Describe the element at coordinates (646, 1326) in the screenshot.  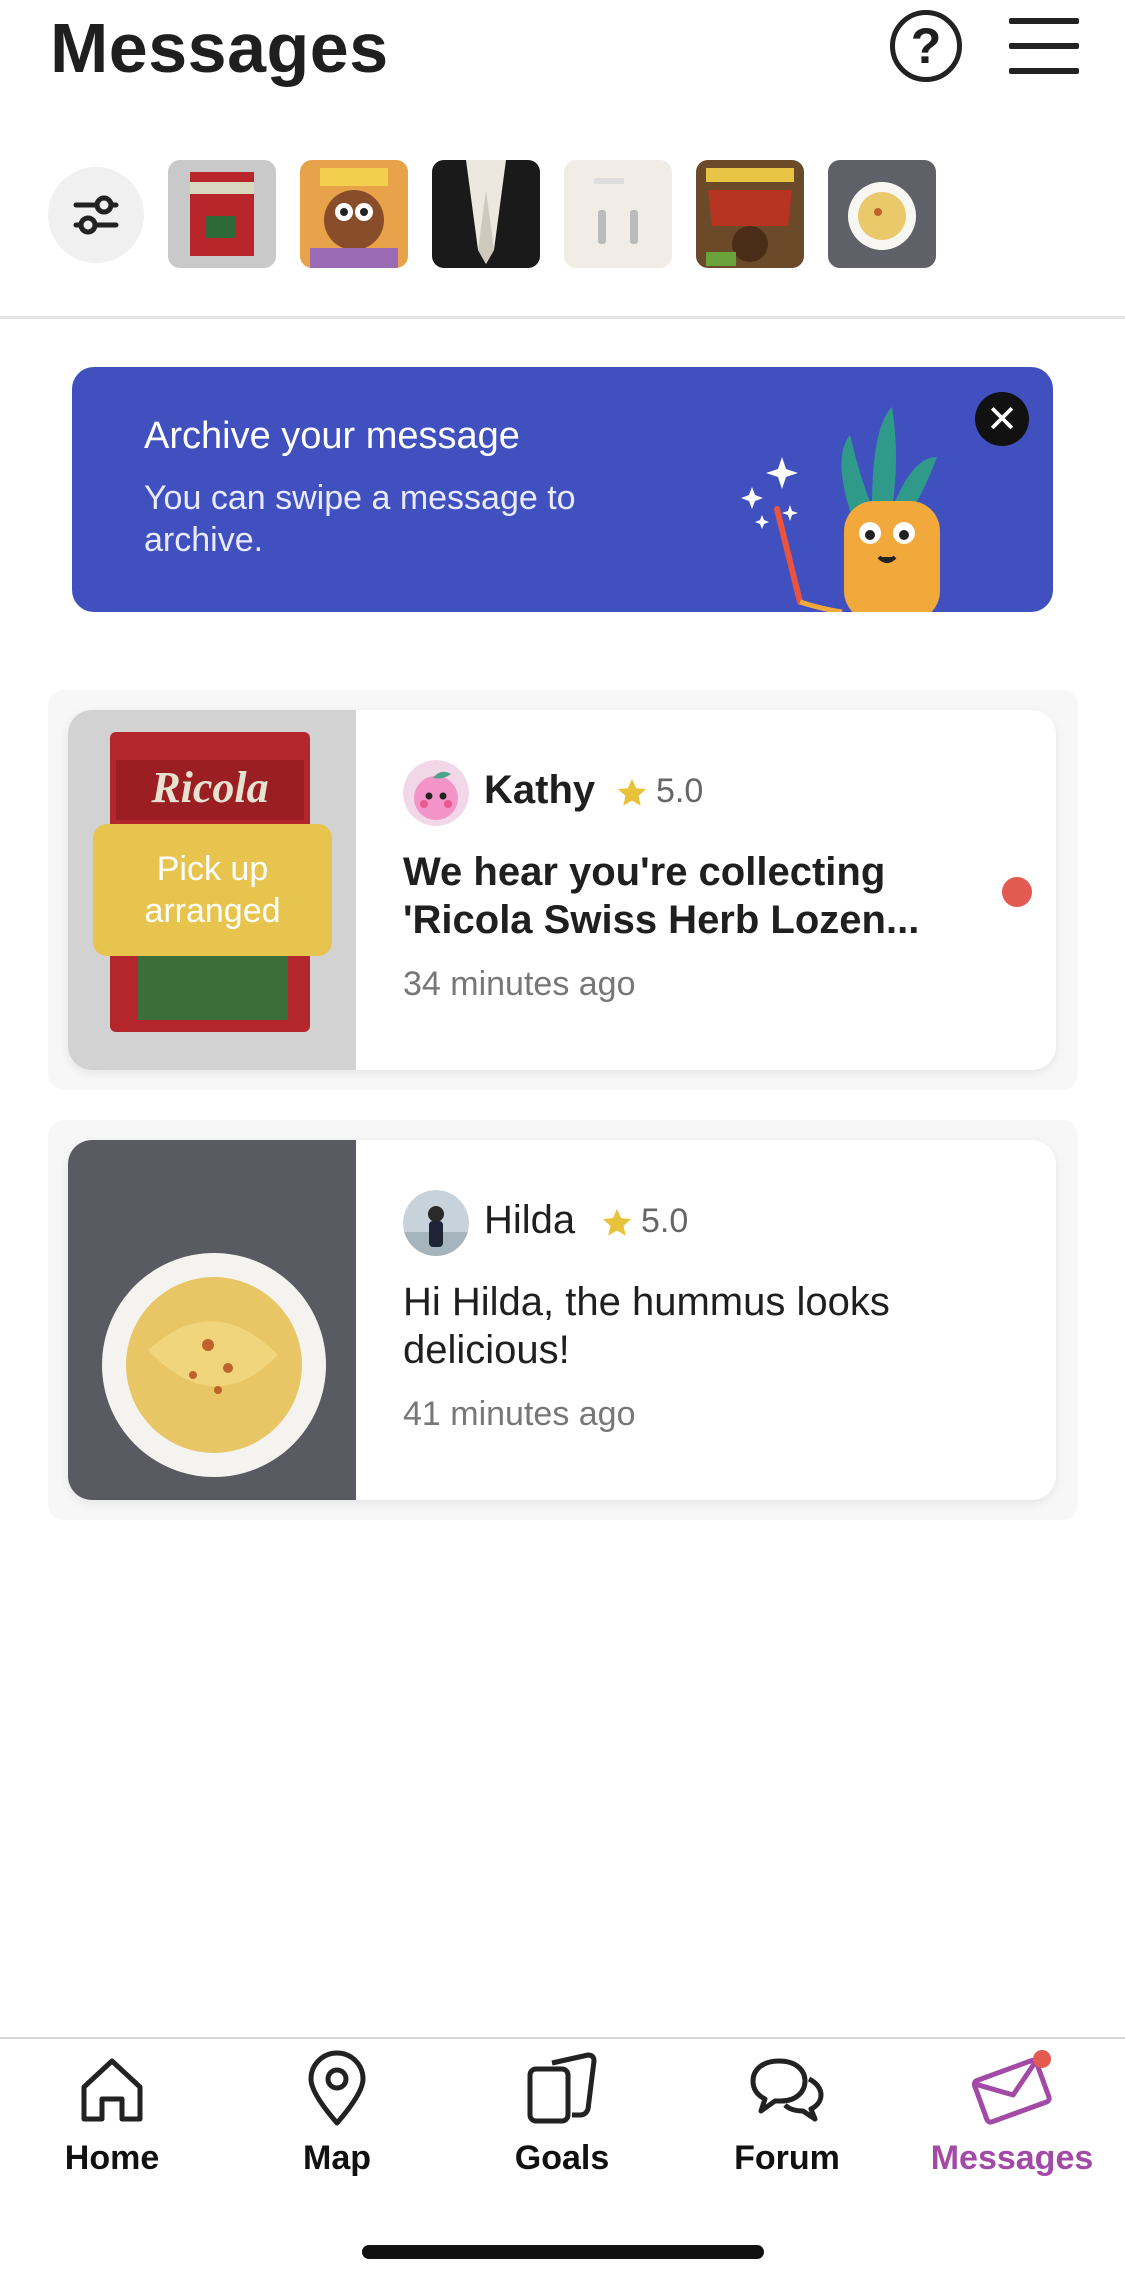
I see `message-preview: Hi Hilda, the hummus looks delicious!` at that location.